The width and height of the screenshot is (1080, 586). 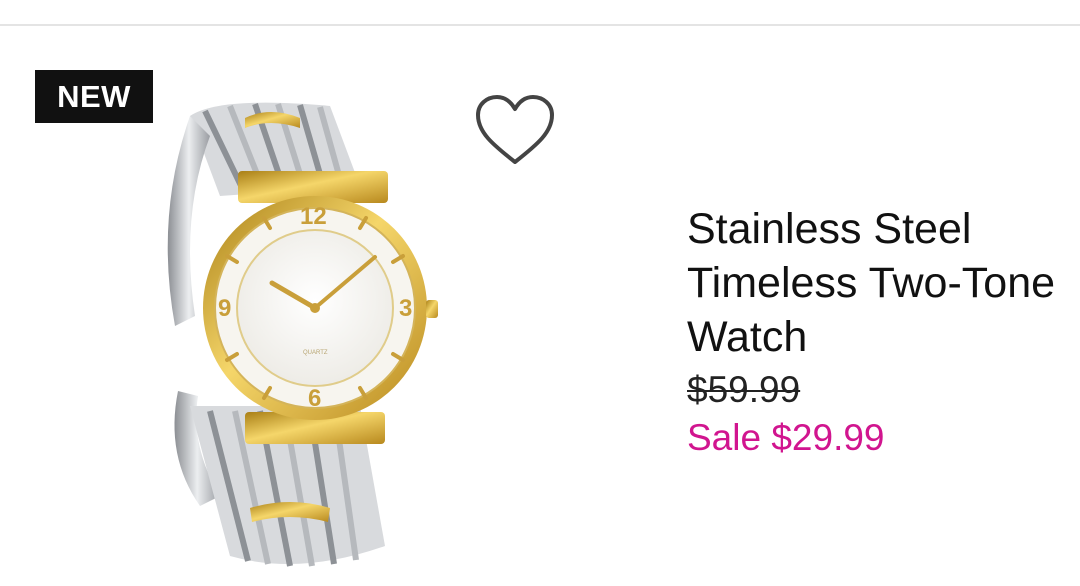 I want to click on heart-outline-icon, so click(x=515, y=131).